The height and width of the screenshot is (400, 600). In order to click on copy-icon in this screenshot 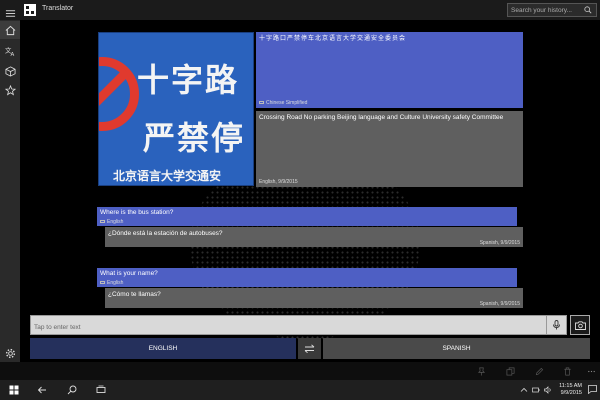, I will do `click(510, 371)`.